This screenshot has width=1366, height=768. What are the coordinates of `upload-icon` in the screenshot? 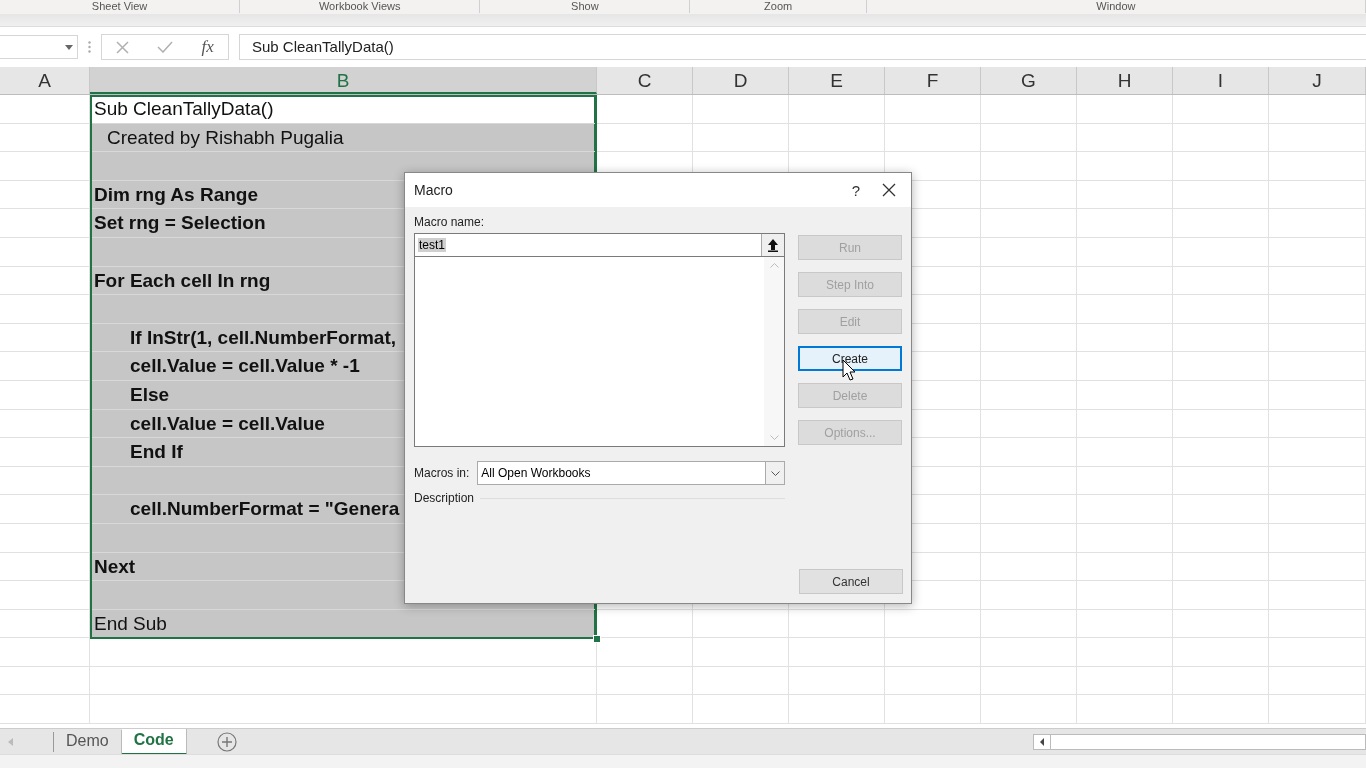 It's located at (773, 245).